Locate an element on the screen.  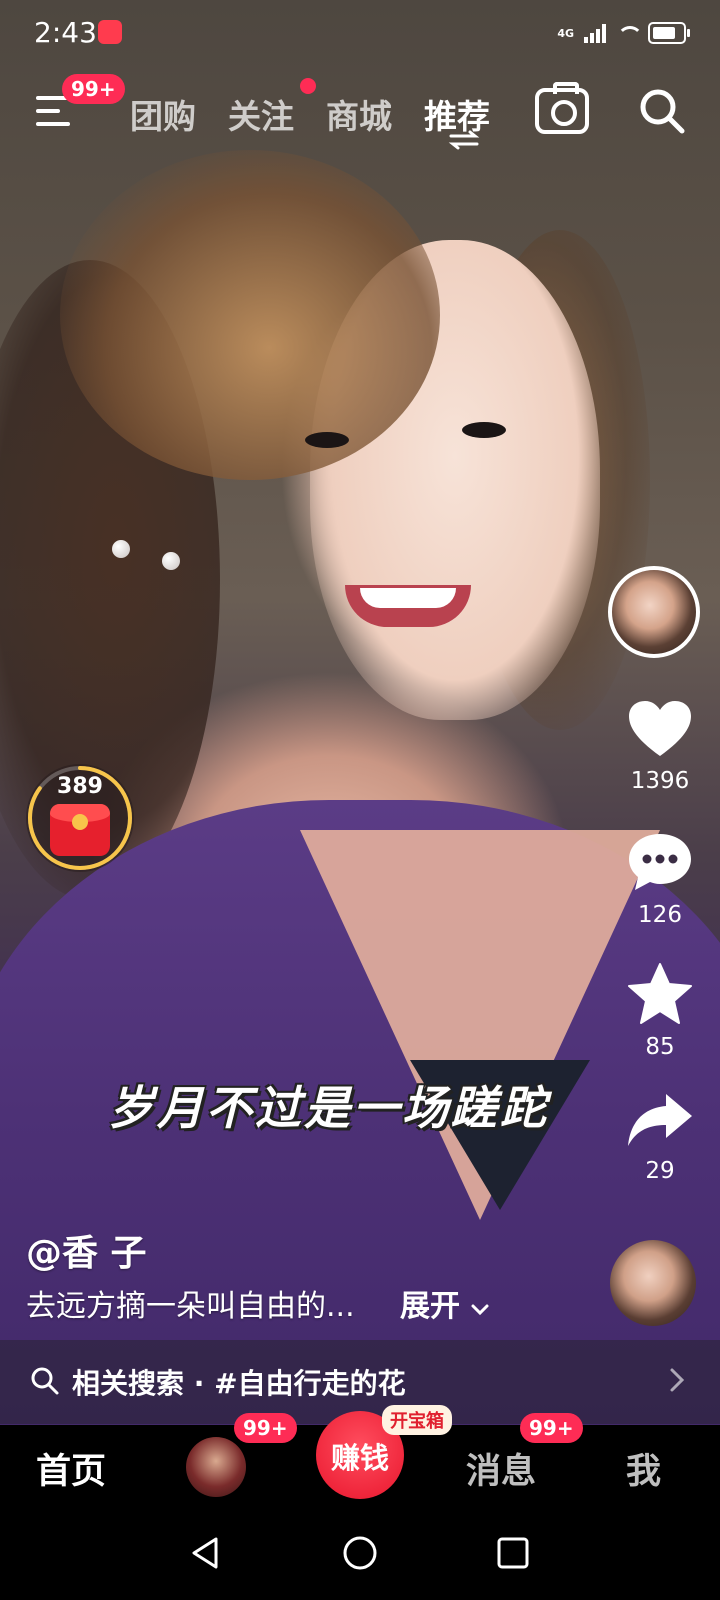
star-icon is located at coordinates (660, 993).